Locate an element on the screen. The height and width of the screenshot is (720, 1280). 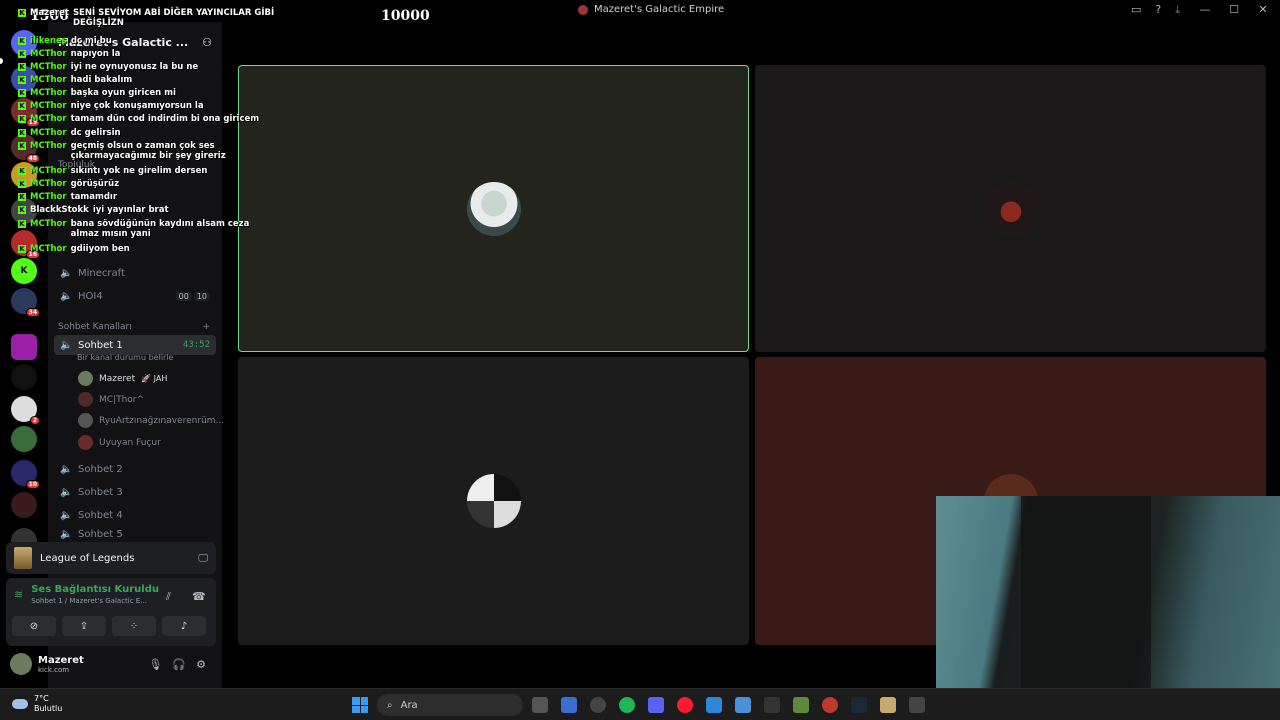
task-view-icon is located at coordinates (540, 705).